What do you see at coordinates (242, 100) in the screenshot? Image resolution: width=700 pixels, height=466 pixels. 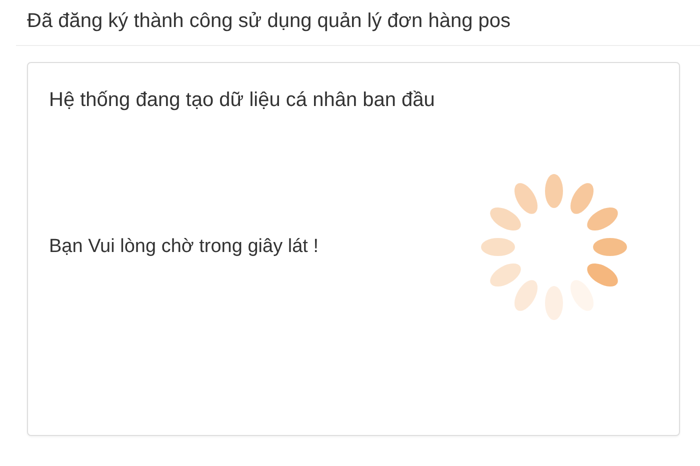 I see `status-message: Hệ thống đang tạo dữ liệu cá nhân ban đầu` at bounding box center [242, 100].